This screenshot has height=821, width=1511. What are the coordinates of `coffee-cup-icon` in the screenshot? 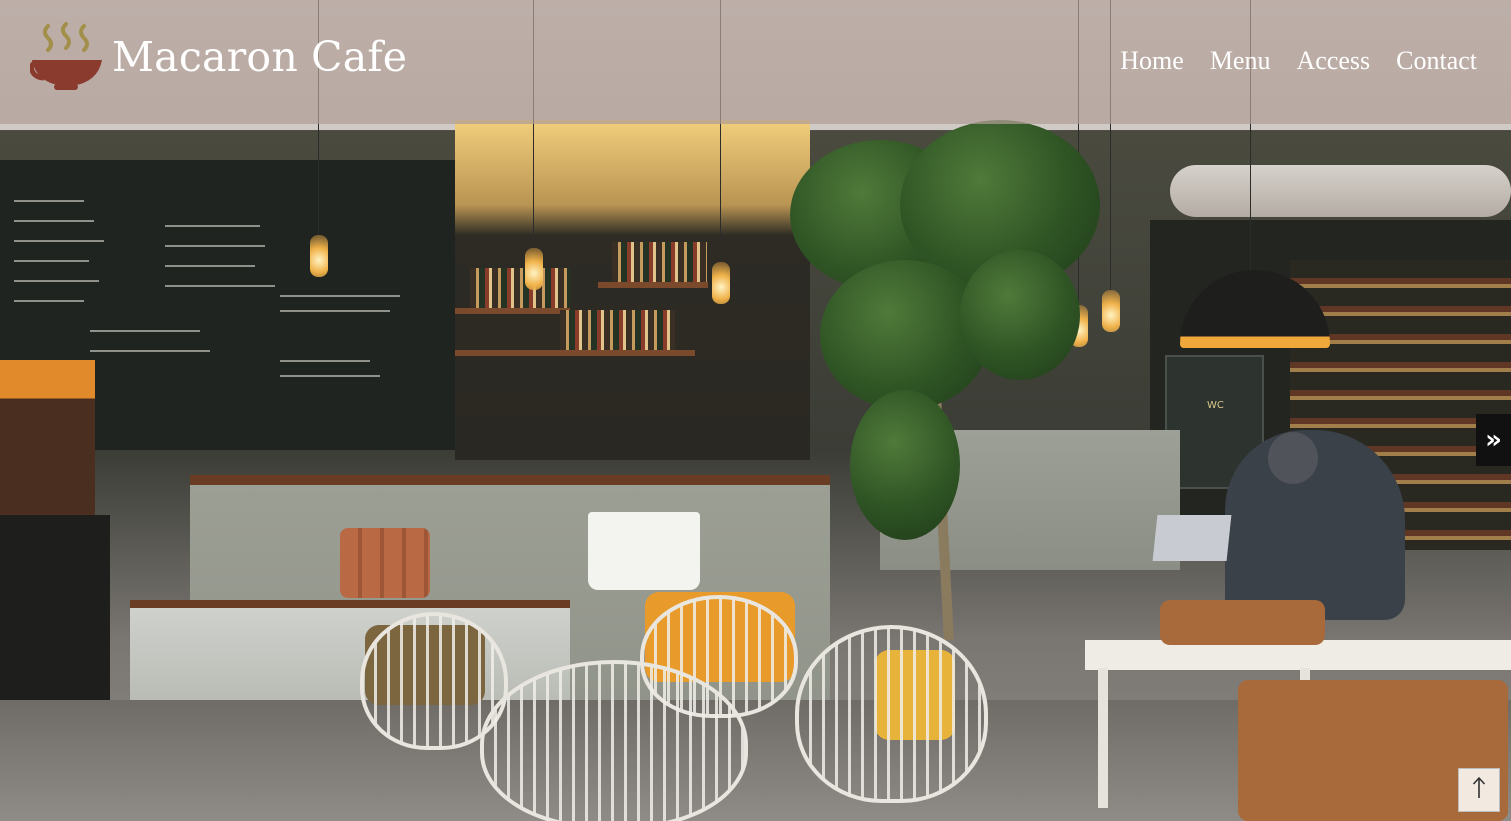 It's located at (66, 57).